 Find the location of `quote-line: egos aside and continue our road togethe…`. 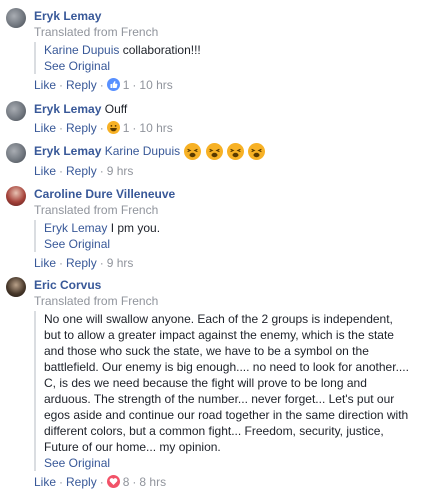

quote-line: egos aside and continue our road togethe… is located at coordinates (226, 415).